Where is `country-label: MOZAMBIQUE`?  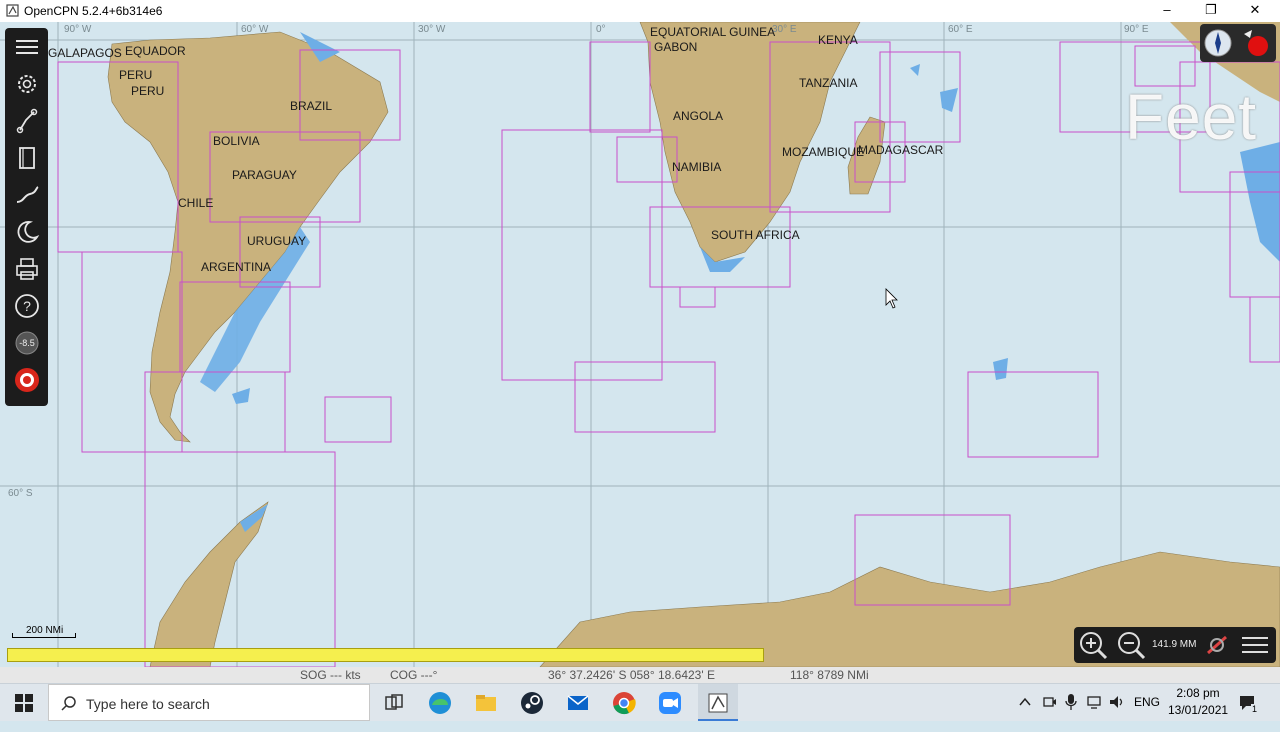 country-label: MOZAMBIQUE is located at coordinates (823, 152).